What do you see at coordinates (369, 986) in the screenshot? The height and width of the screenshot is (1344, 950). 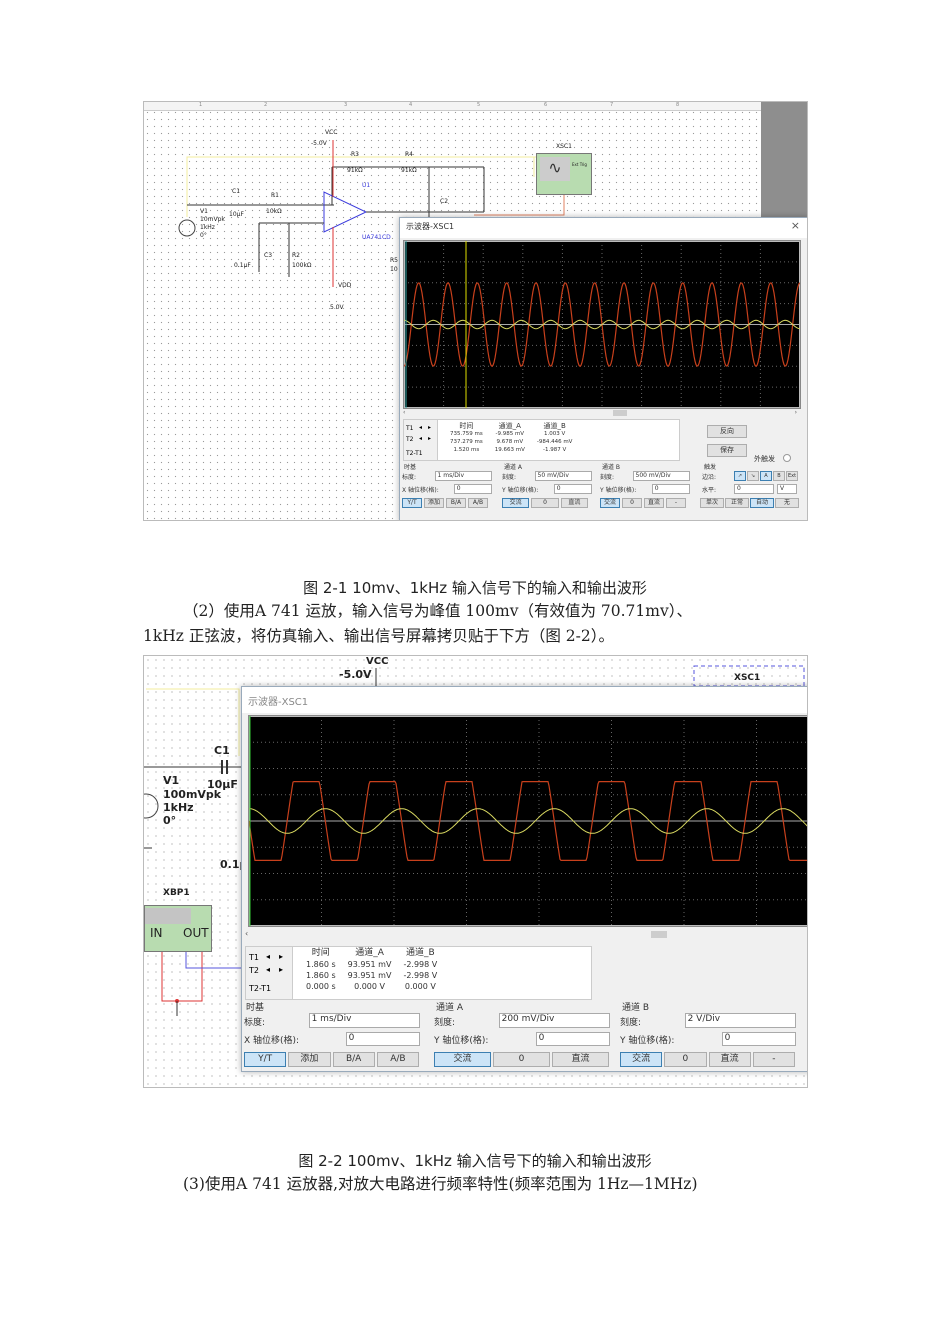 I see `dt-cha: 0.000 V` at bounding box center [369, 986].